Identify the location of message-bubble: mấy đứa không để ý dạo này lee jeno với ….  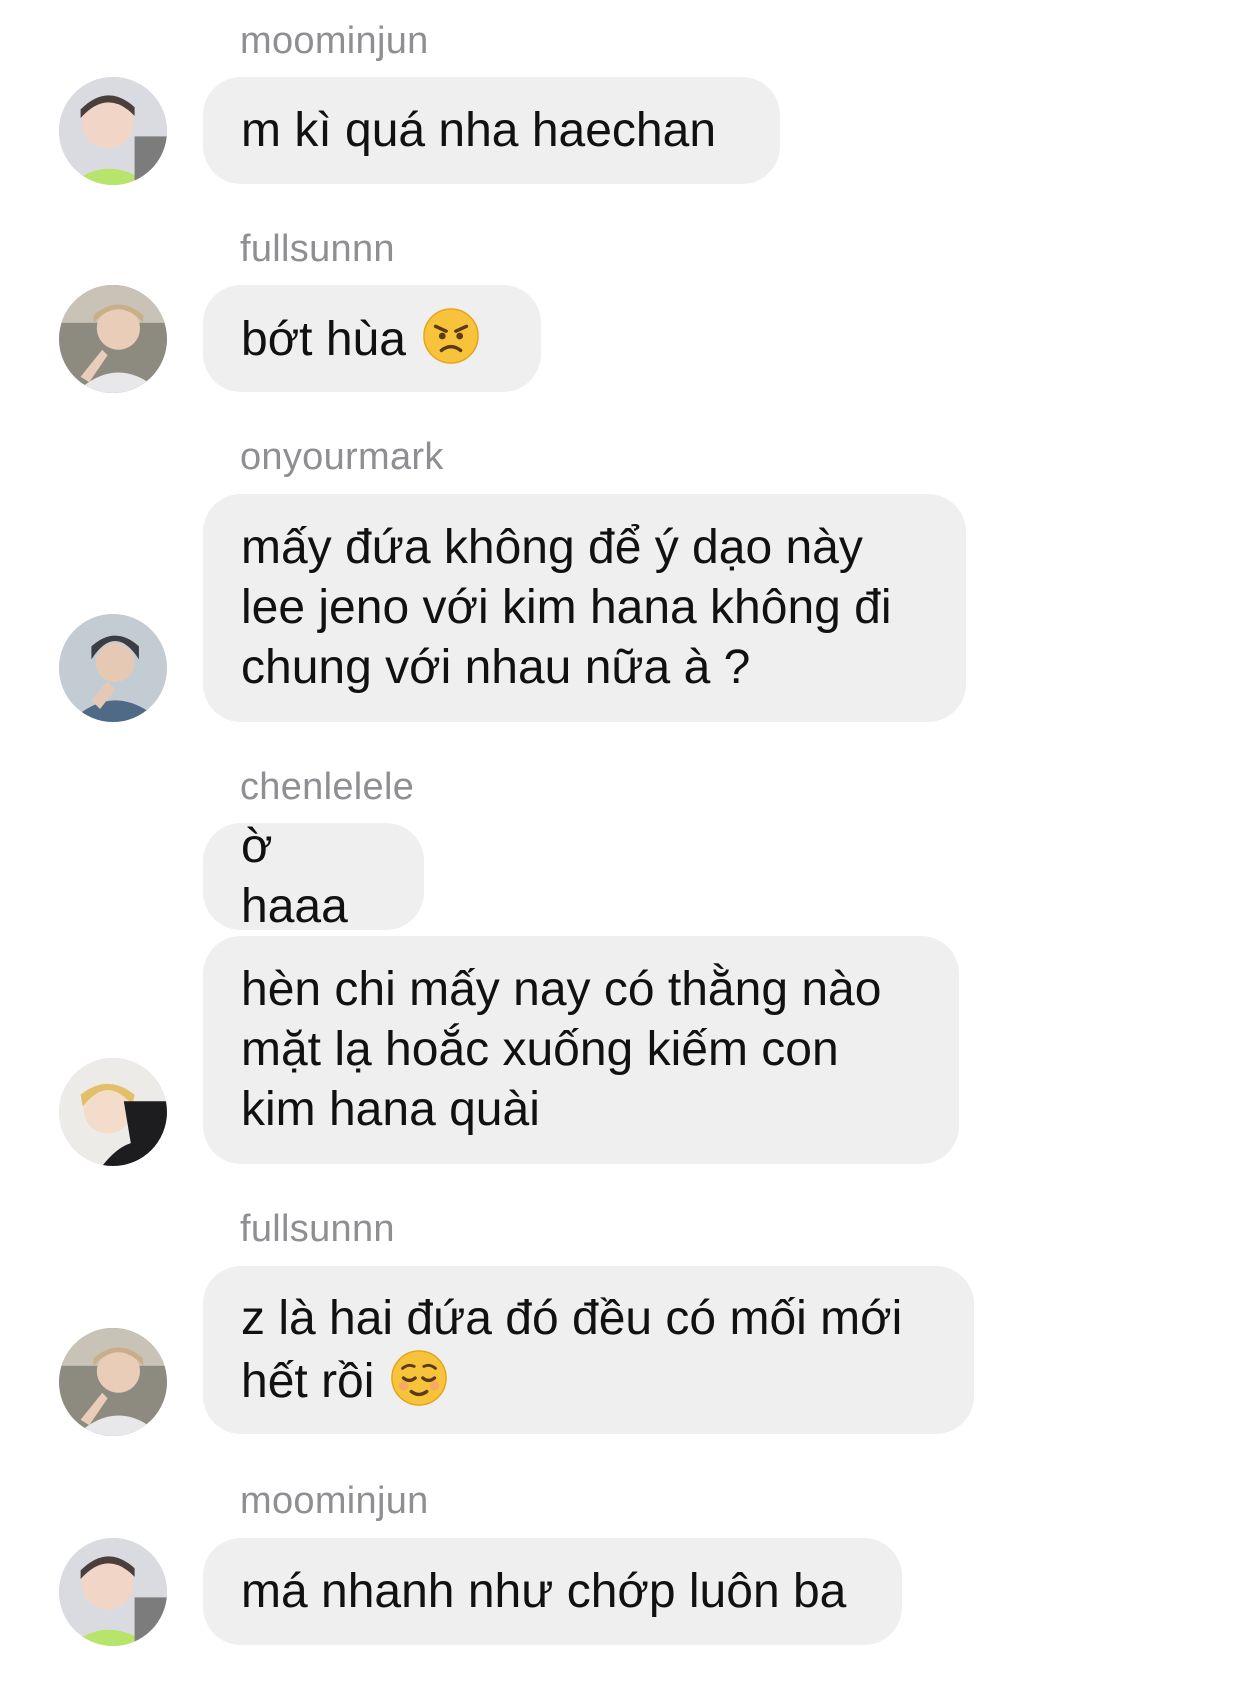
(584, 608).